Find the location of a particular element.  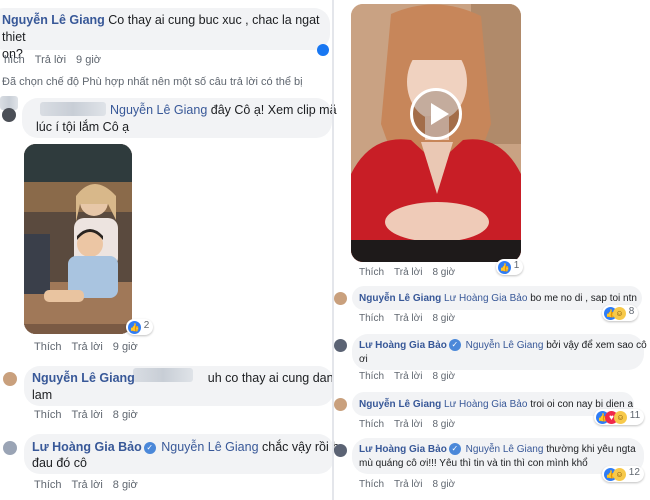

reaction-counter: 👍 ♥ ☺ 11 is located at coordinates (619, 417).